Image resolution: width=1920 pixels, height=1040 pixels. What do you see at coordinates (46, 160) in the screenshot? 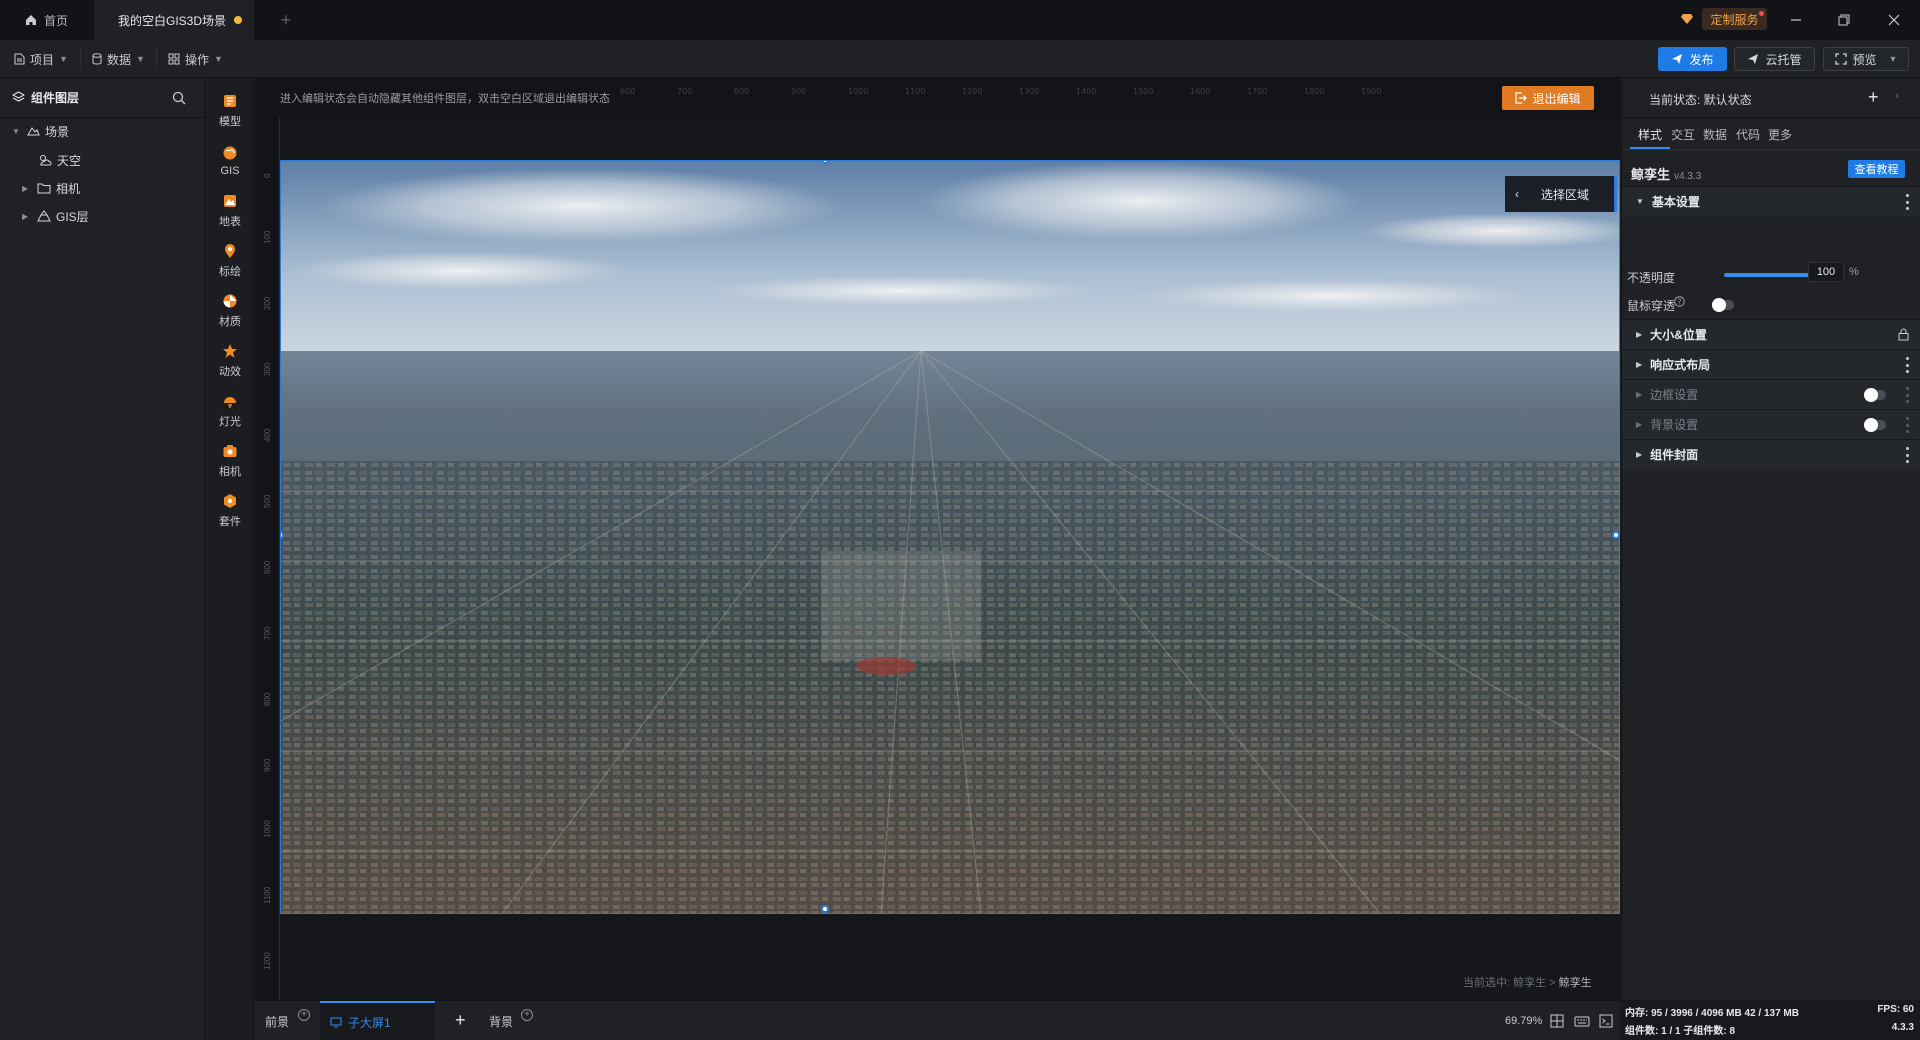
I see `sky-icon` at bounding box center [46, 160].